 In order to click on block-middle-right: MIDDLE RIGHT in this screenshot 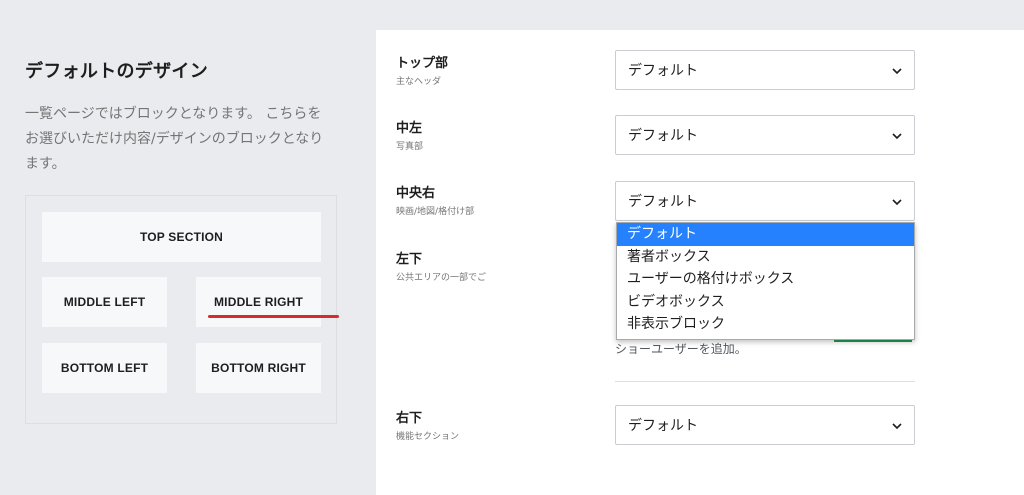, I will do `click(258, 302)`.